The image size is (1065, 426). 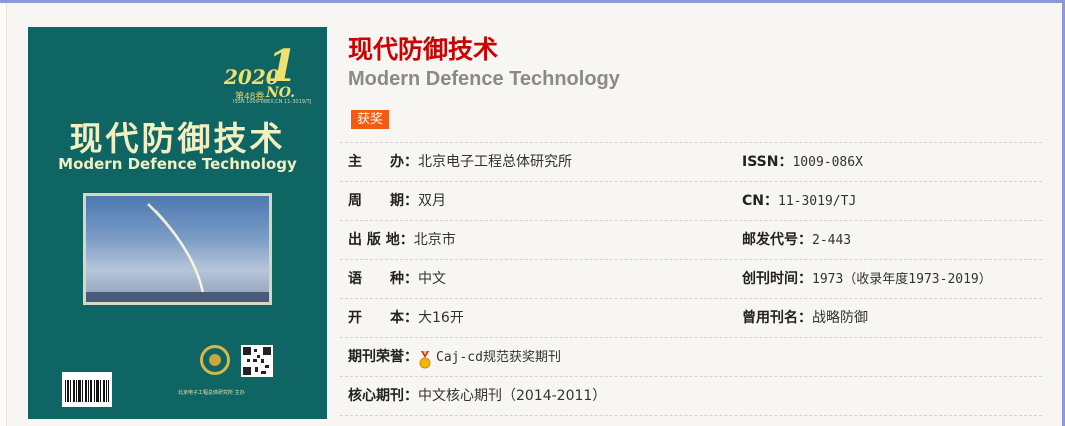 What do you see at coordinates (691, 161) in the screenshot?
I see `info-row-sponsor: 主 办：北京电子工程总体研究所 ISSN：1009-086X` at bounding box center [691, 161].